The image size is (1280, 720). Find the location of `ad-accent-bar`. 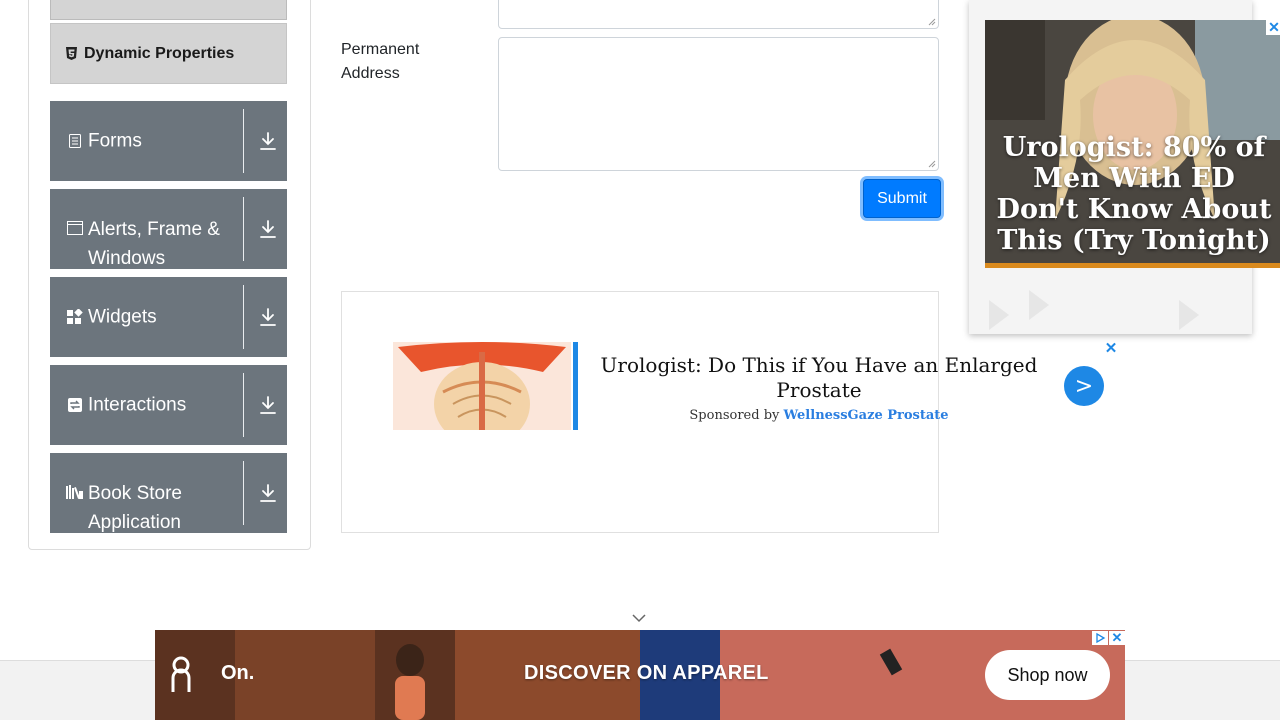

ad-accent-bar is located at coordinates (575, 386).